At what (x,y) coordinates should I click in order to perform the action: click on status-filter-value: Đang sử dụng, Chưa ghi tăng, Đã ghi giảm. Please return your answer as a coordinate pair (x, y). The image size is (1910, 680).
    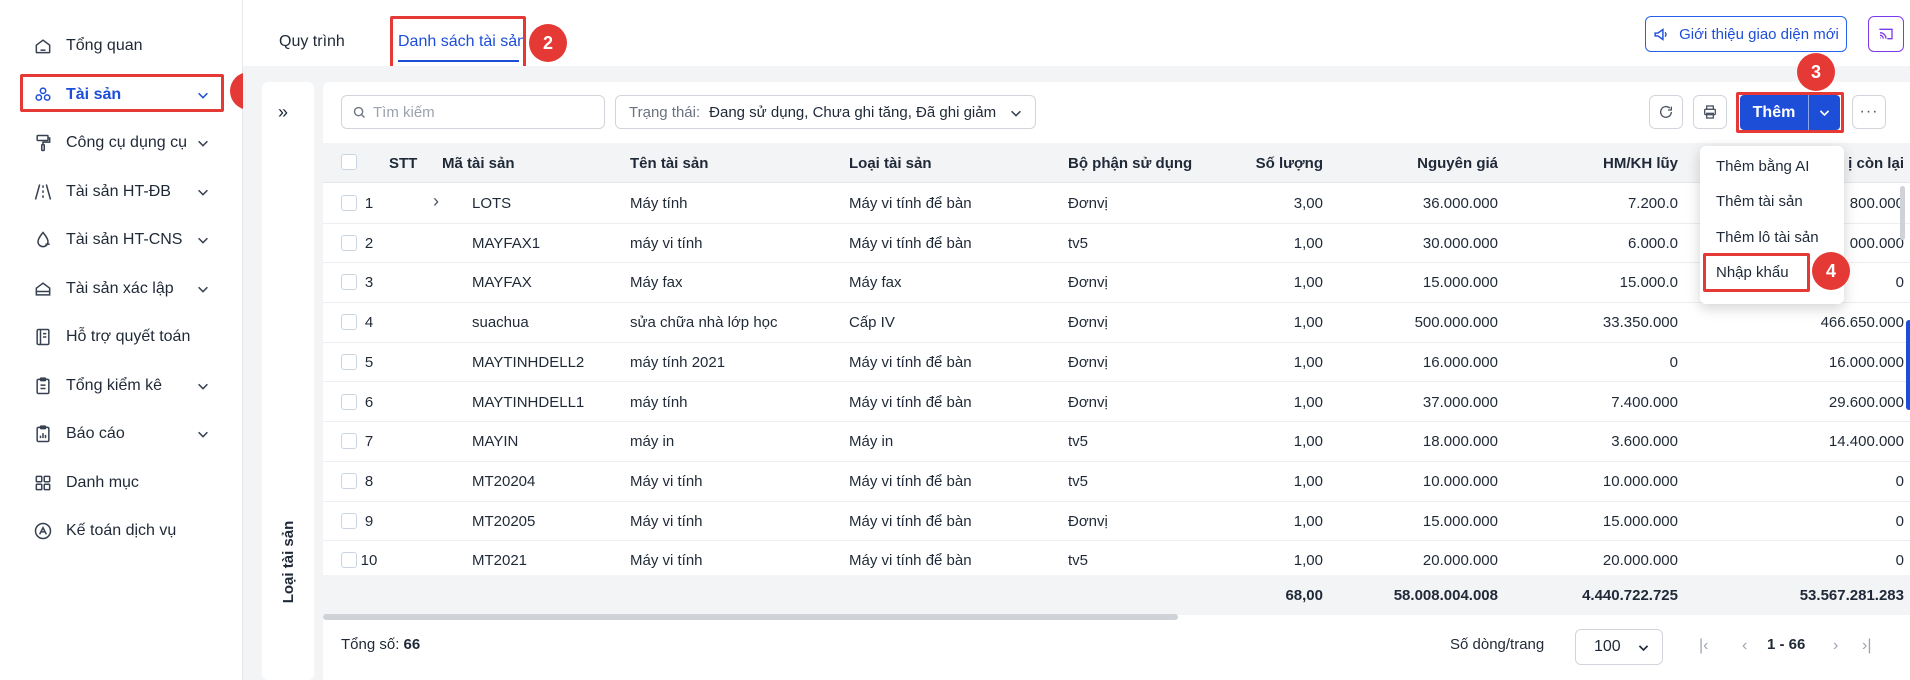
    Looking at the image, I should click on (853, 112).